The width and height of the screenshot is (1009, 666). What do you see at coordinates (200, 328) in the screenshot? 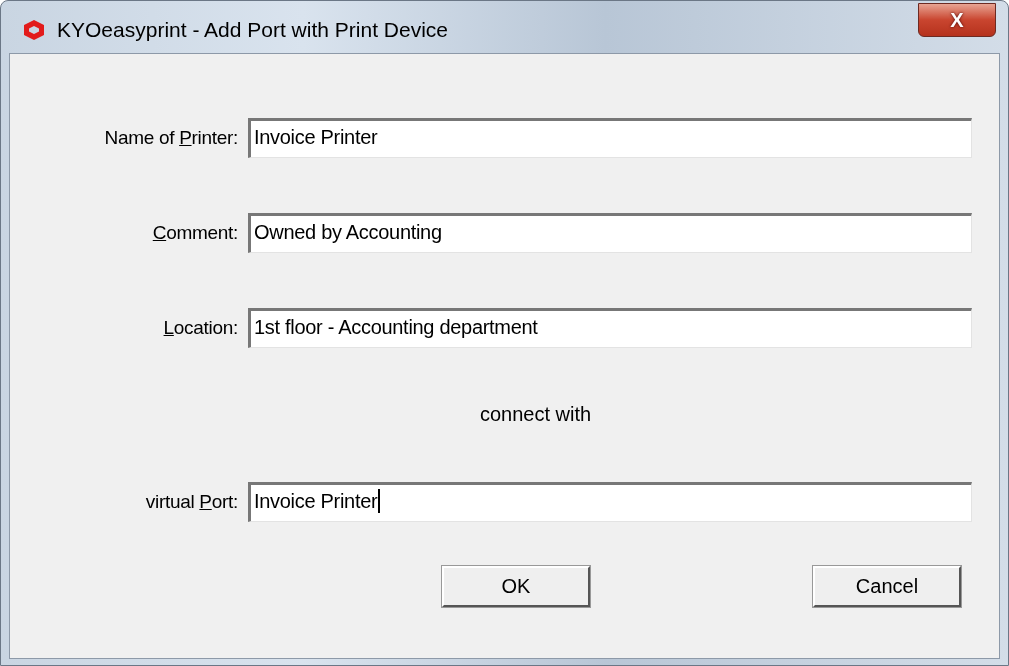
I see `field-label: Location:` at bounding box center [200, 328].